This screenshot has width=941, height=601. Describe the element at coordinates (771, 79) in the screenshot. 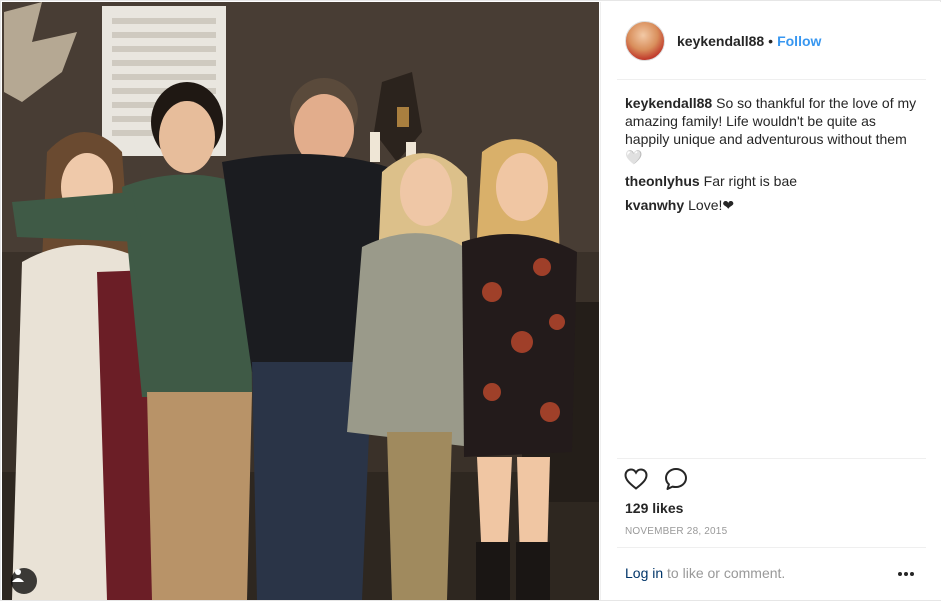

I see `header-divider` at that location.